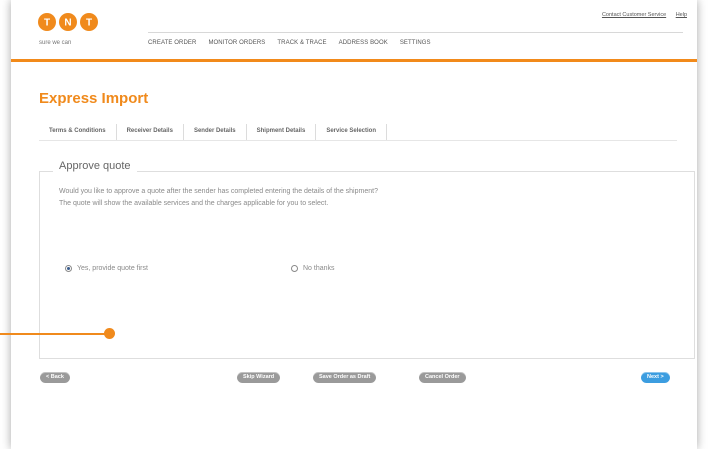 This screenshot has height=449, width=708. Describe the element at coordinates (215, 132) in the screenshot. I see `tab-sender-details: Sender Details` at that location.